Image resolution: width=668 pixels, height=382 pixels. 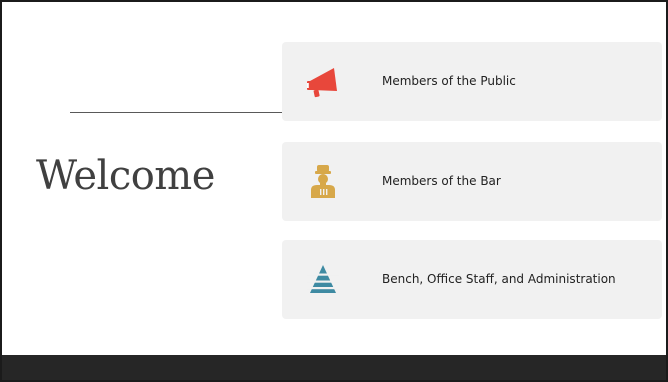 I want to click on option-card-members-of-bar: Members of the Bar, so click(x=472, y=181).